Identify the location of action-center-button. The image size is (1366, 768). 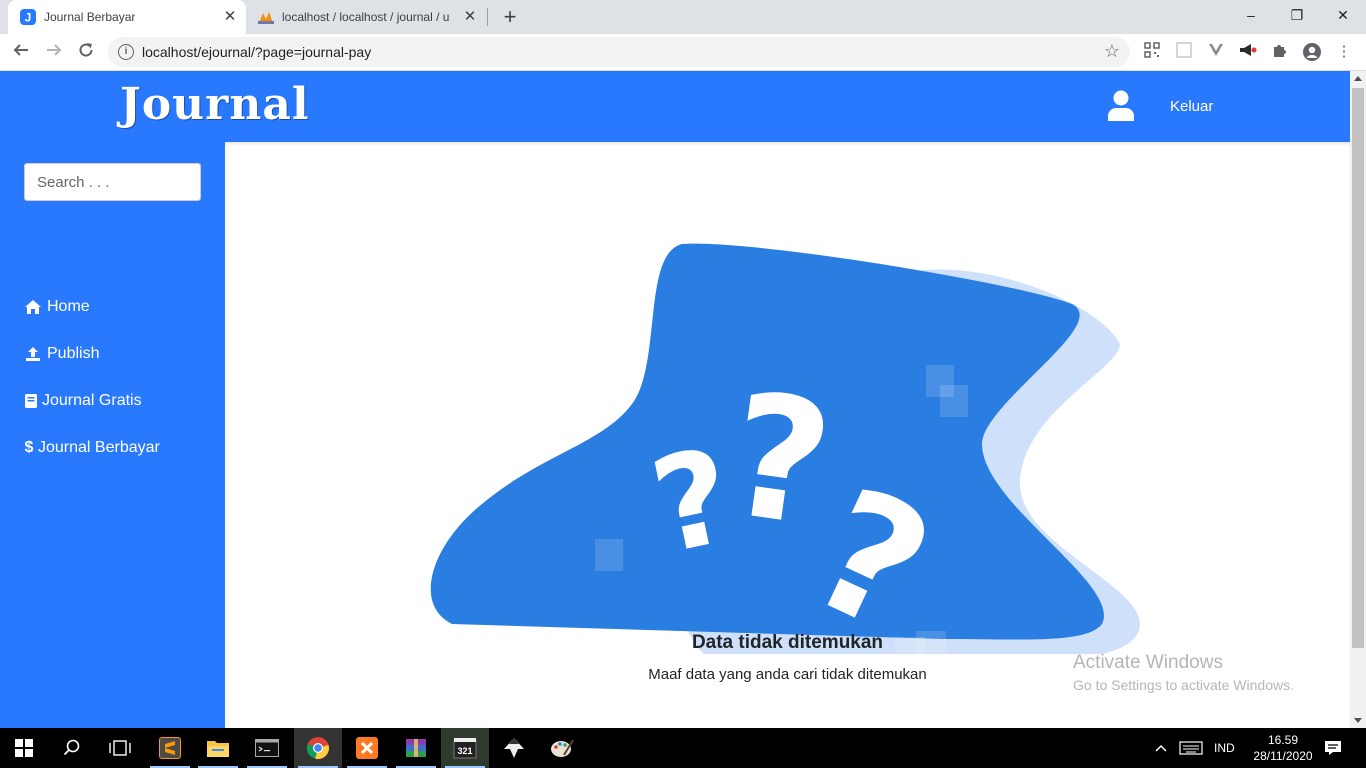
(1333, 748).